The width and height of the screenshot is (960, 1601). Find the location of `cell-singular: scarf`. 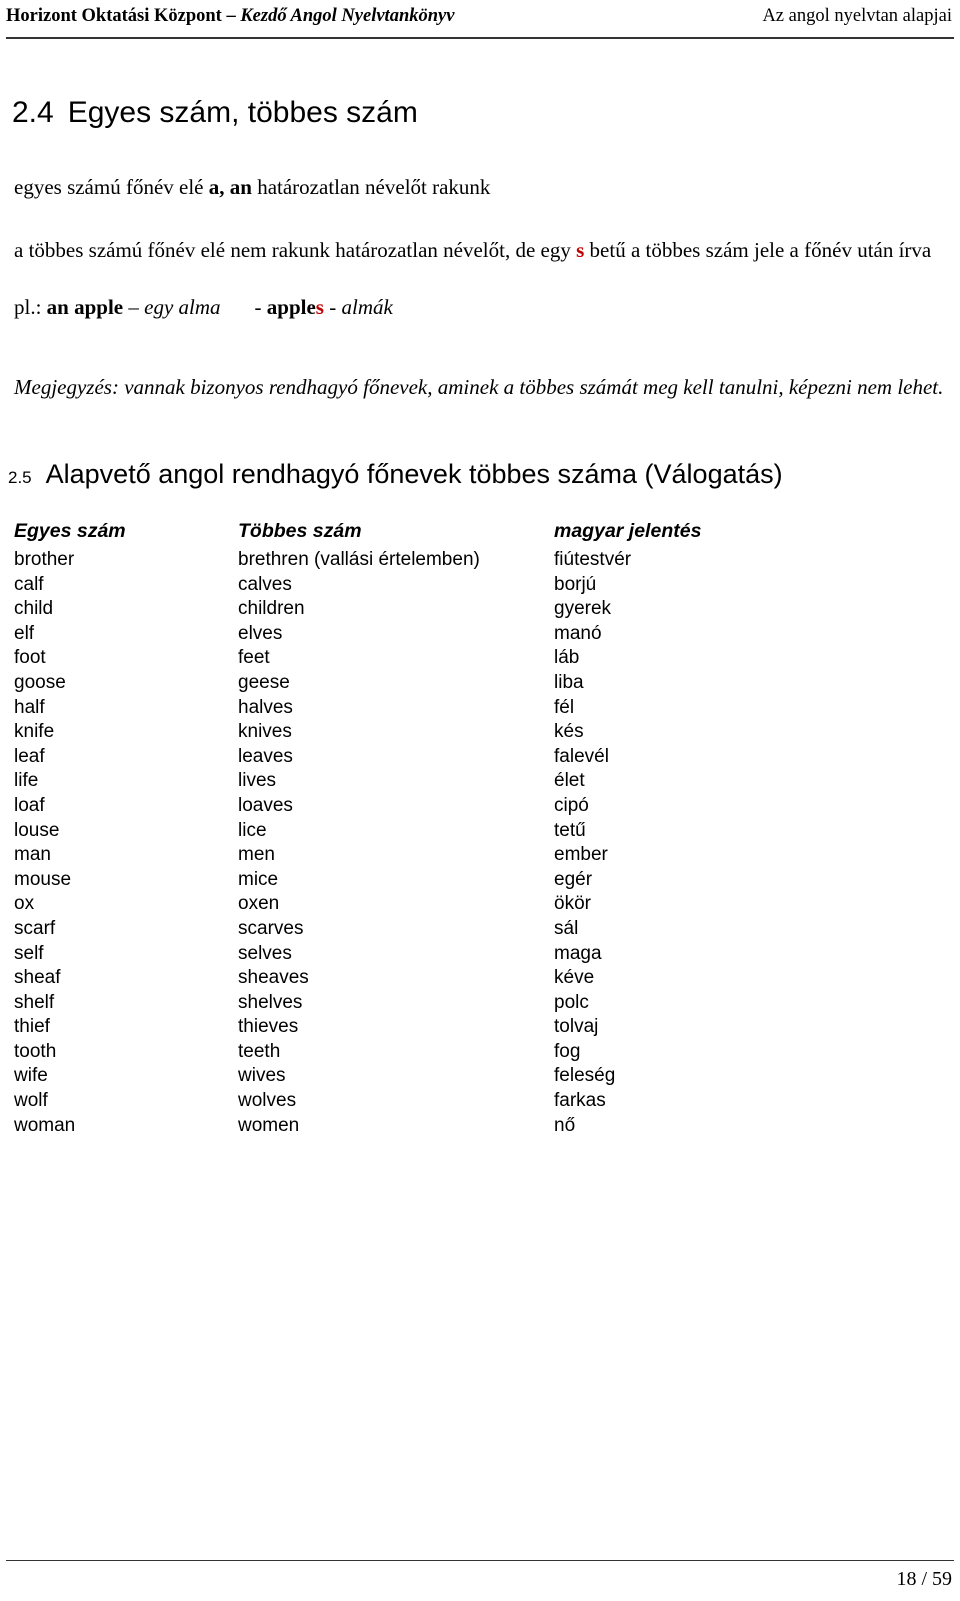

cell-singular: scarf is located at coordinates (35, 928).